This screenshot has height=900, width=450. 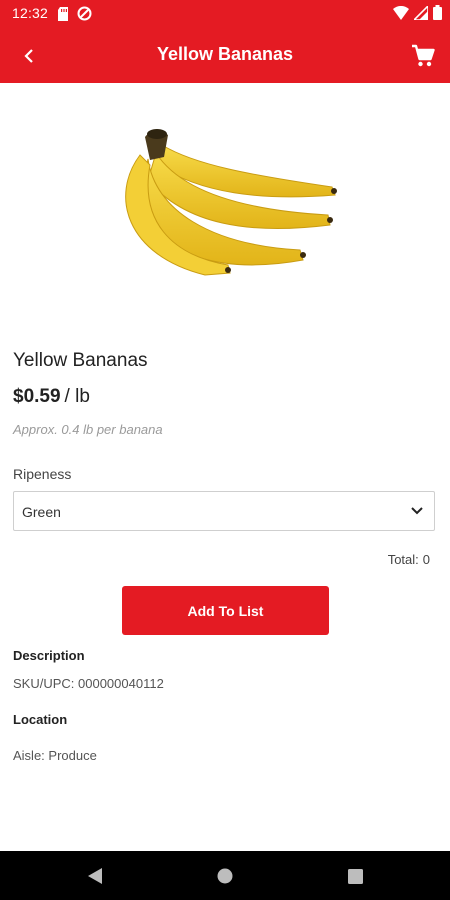 What do you see at coordinates (63, 13) in the screenshot?
I see `sd-card-icon` at bounding box center [63, 13].